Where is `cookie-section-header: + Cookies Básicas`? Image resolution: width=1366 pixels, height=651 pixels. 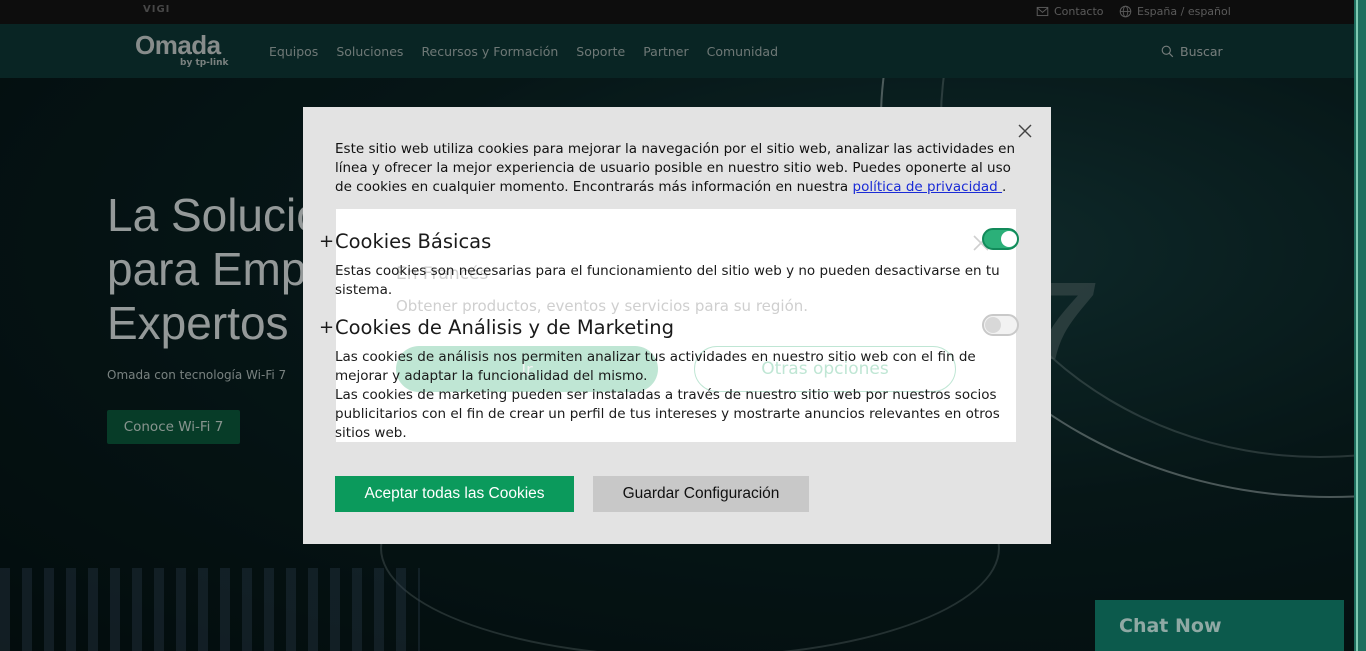
cookie-section-header: + Cookies Básicas is located at coordinates (672, 241).